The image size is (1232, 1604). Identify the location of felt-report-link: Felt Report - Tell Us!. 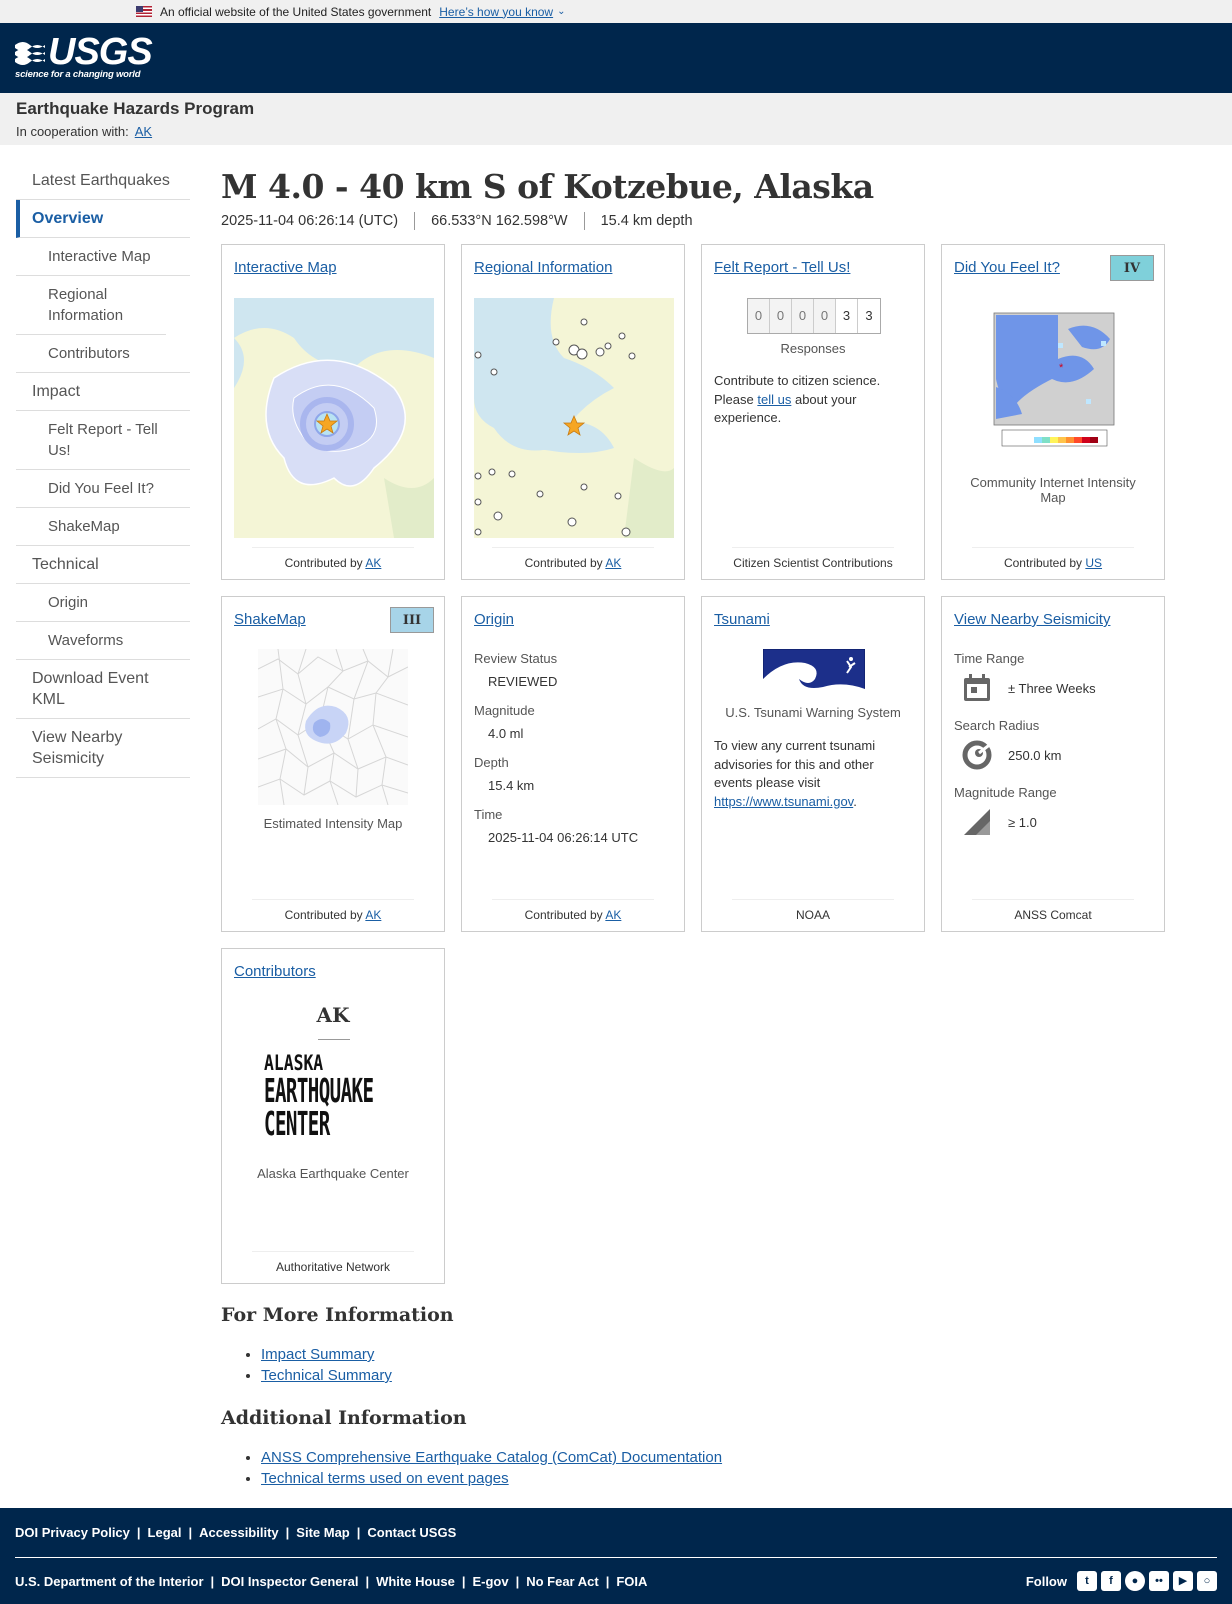
(782, 267).